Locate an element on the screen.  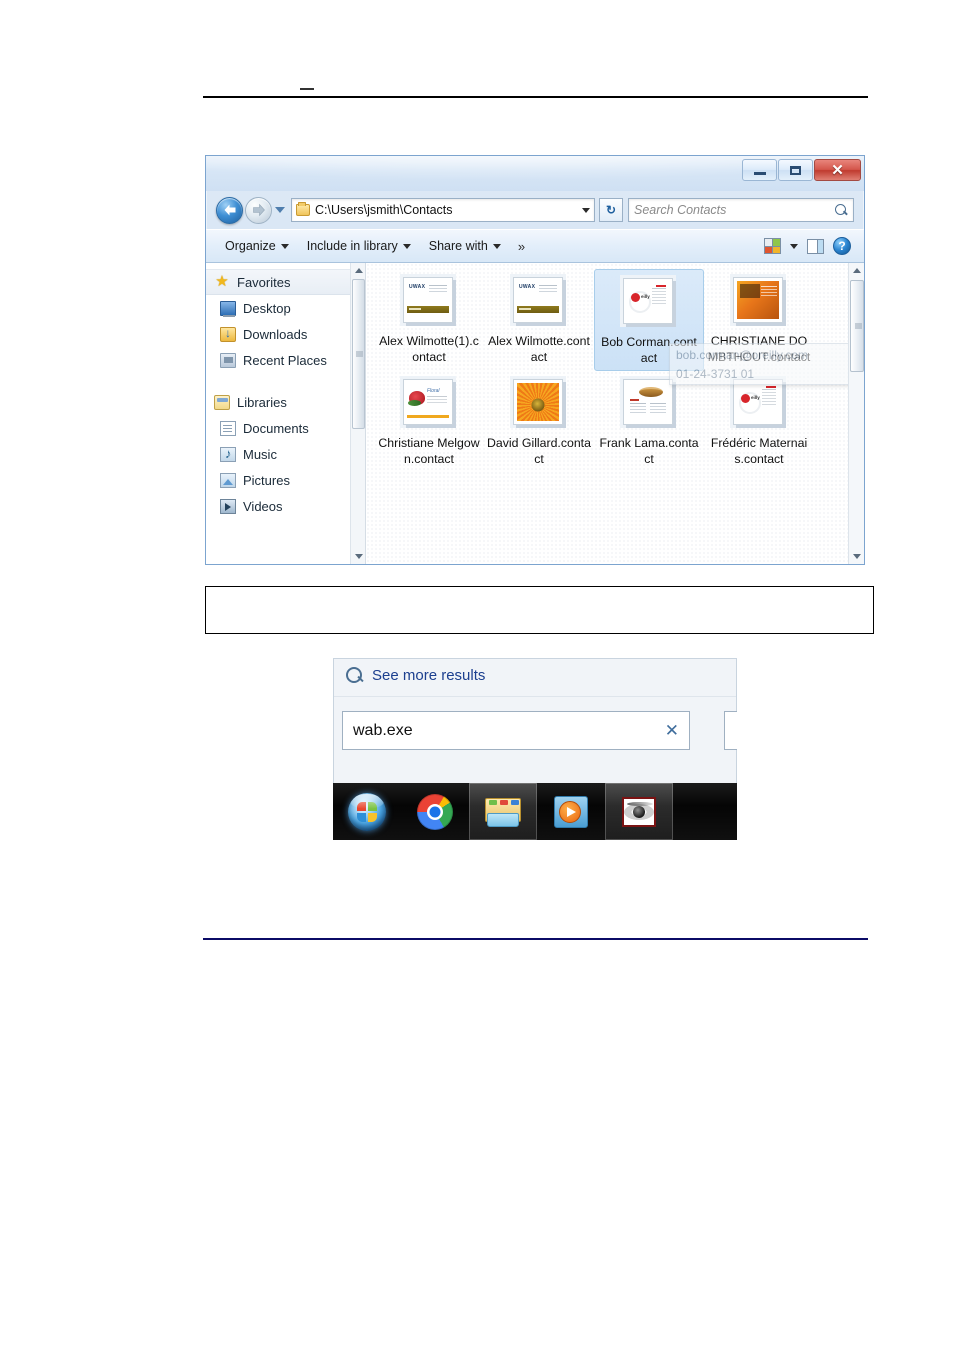
sidebar-item-libraries: Libraries is located at coordinates (285, 402).